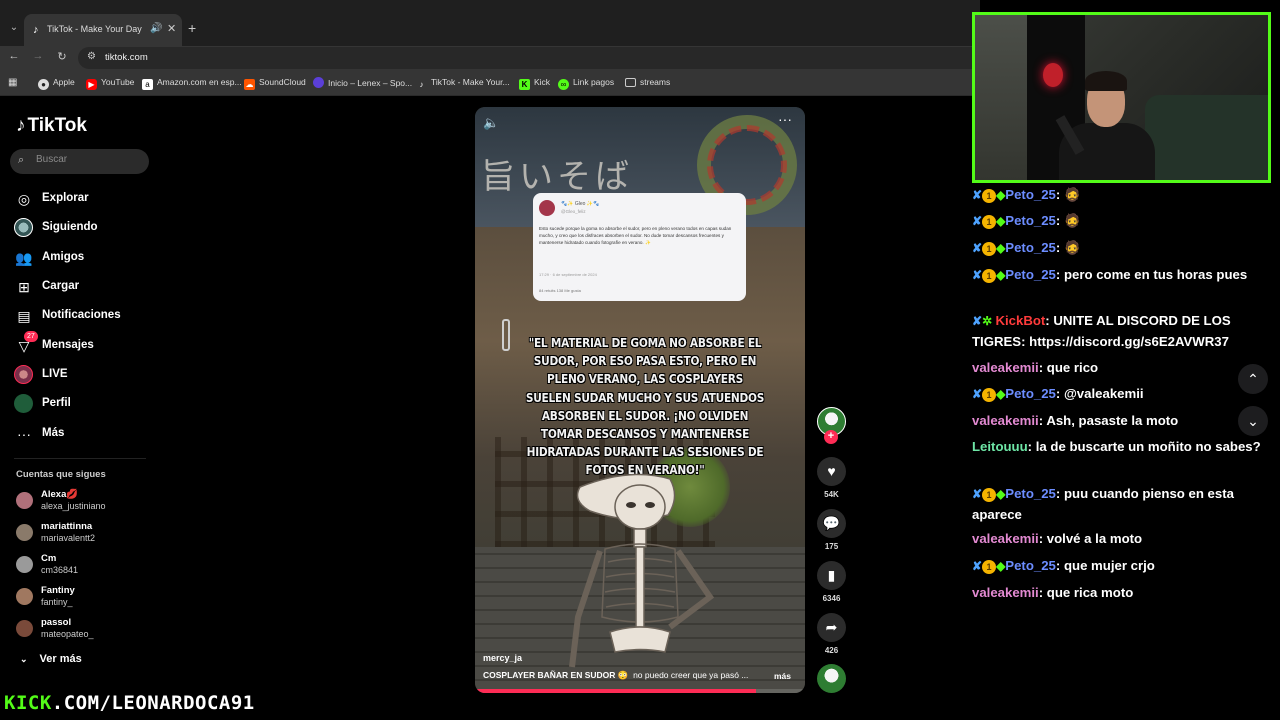 The width and height of the screenshot is (1280, 720). I want to click on chevron-up-icon: ⌃, so click(1253, 379).